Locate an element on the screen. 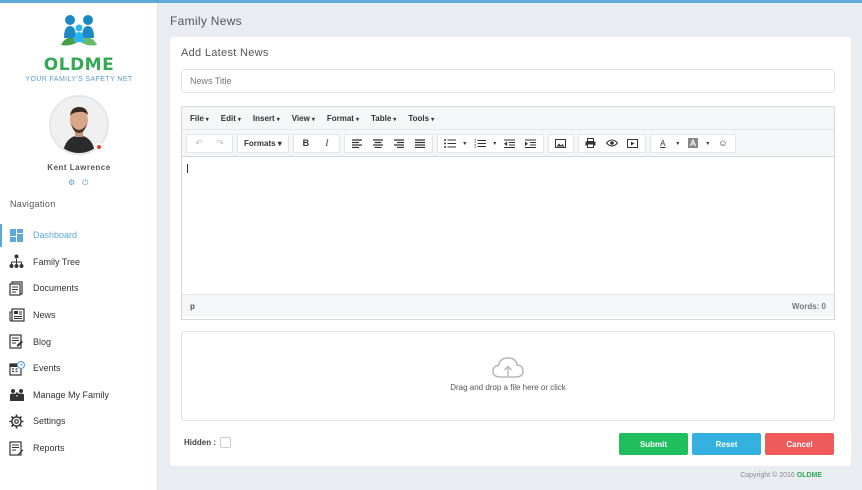 The image size is (862, 490). menu-table: Table ▾ is located at coordinates (383, 118).